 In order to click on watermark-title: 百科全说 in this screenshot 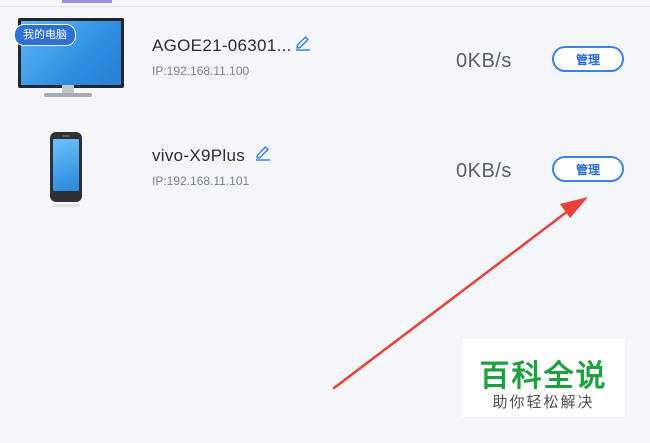, I will do `click(543, 376)`.